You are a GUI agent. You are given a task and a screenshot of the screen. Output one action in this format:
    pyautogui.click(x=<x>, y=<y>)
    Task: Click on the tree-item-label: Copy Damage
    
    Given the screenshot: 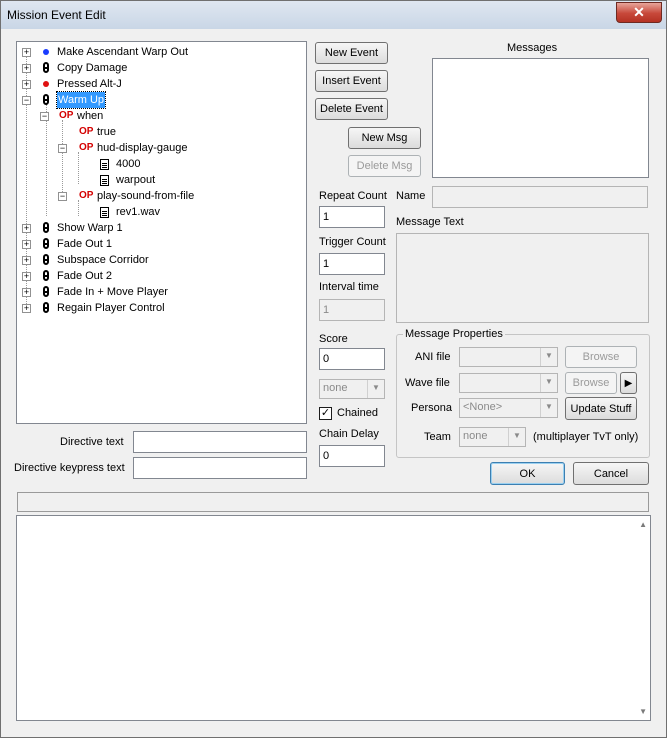 What is the action you would take?
    pyautogui.click(x=92, y=68)
    